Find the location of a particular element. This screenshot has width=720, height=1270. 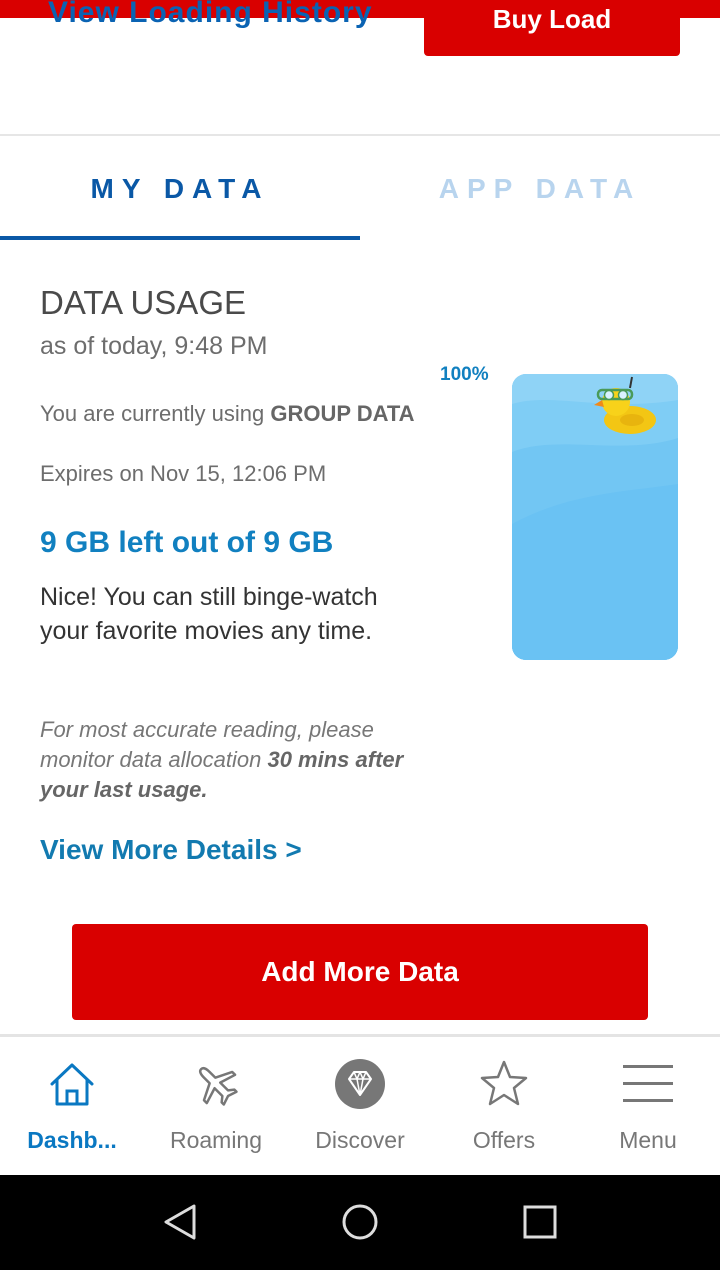

home-icon is located at coordinates (72, 1084).